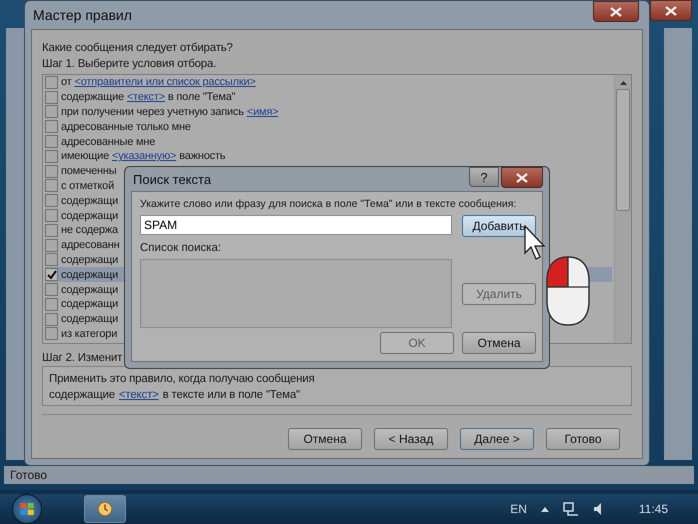 The height and width of the screenshot is (524, 698). What do you see at coordinates (181, 379) in the screenshot?
I see `condition-text: Применить это правило, когда получаю сообщения` at bounding box center [181, 379].